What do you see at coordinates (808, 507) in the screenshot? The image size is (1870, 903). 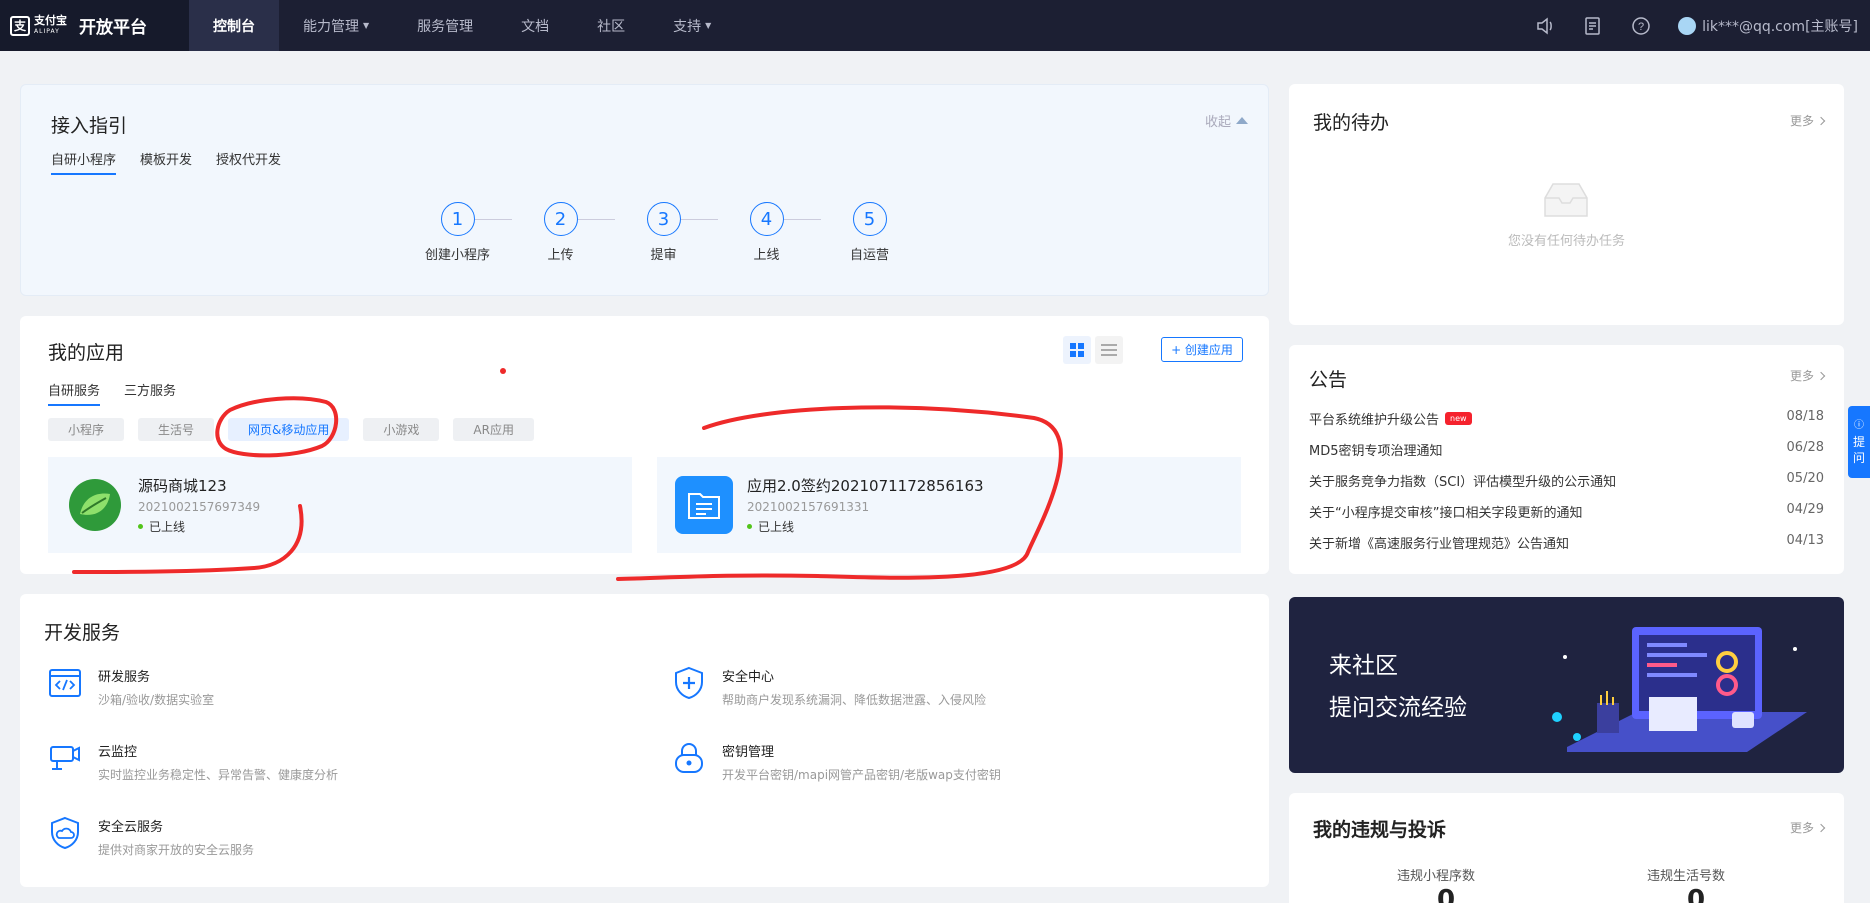 I see `app-id: 2021002157691331` at bounding box center [808, 507].